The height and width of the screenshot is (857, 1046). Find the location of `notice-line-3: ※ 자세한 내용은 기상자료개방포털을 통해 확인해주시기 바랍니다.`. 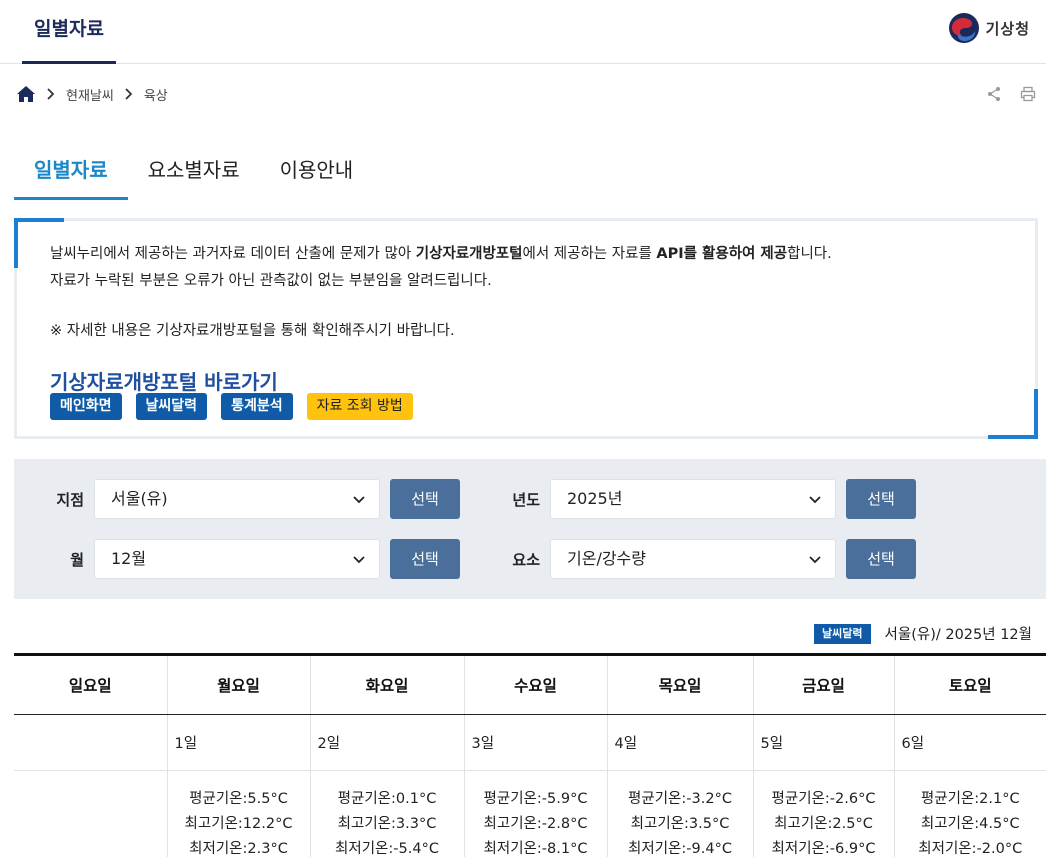

notice-line-3: ※ 자세한 내용은 기상자료개방포털을 통해 확인해주시기 바랍니다. is located at coordinates (252, 331).